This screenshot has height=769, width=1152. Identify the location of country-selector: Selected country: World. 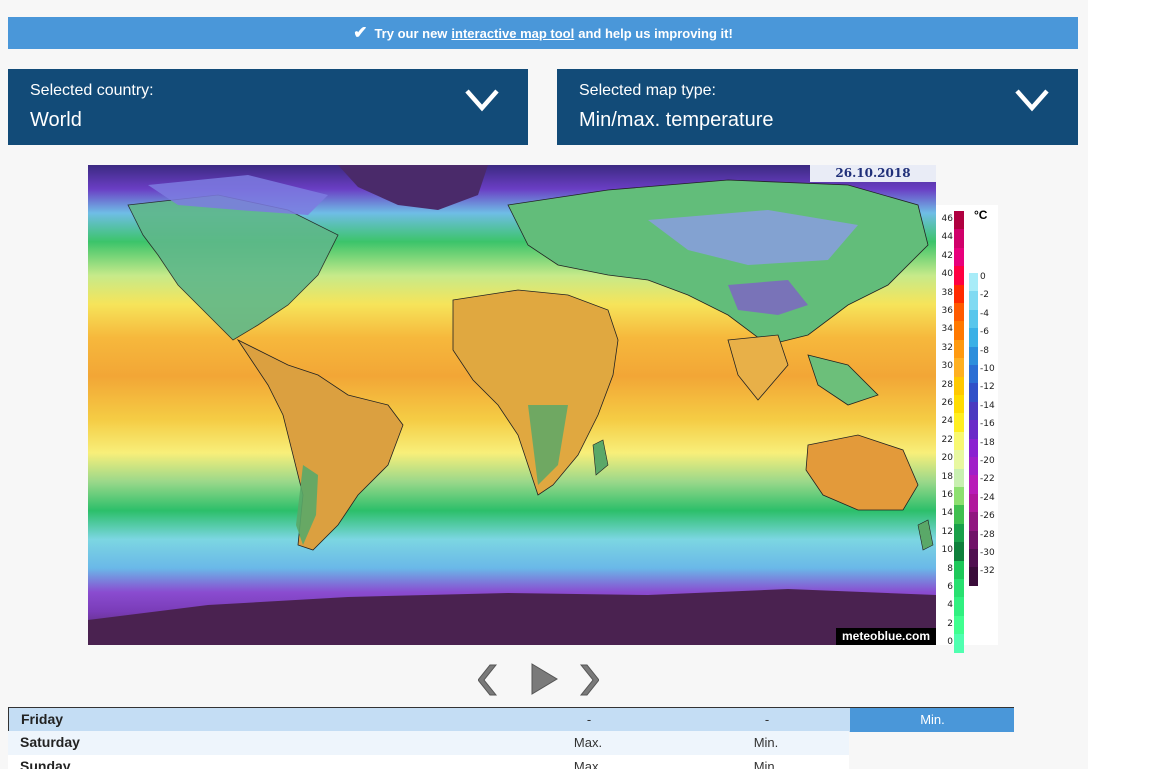
(268, 107).